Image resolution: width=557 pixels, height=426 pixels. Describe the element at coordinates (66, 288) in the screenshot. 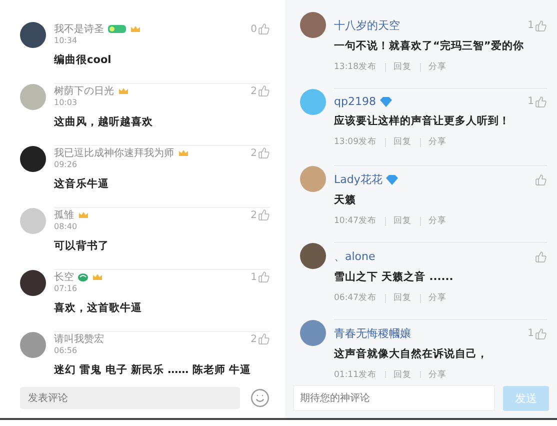

I see `comment-time: 07:16` at that location.